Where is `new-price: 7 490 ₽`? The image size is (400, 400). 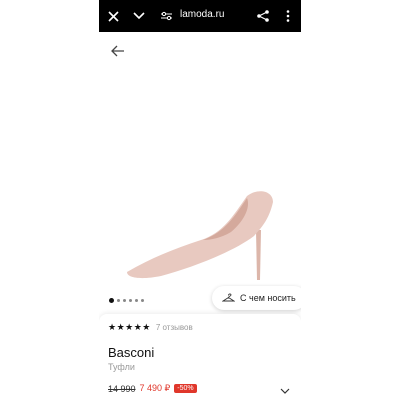 new-price: 7 490 ₽ is located at coordinates (155, 388).